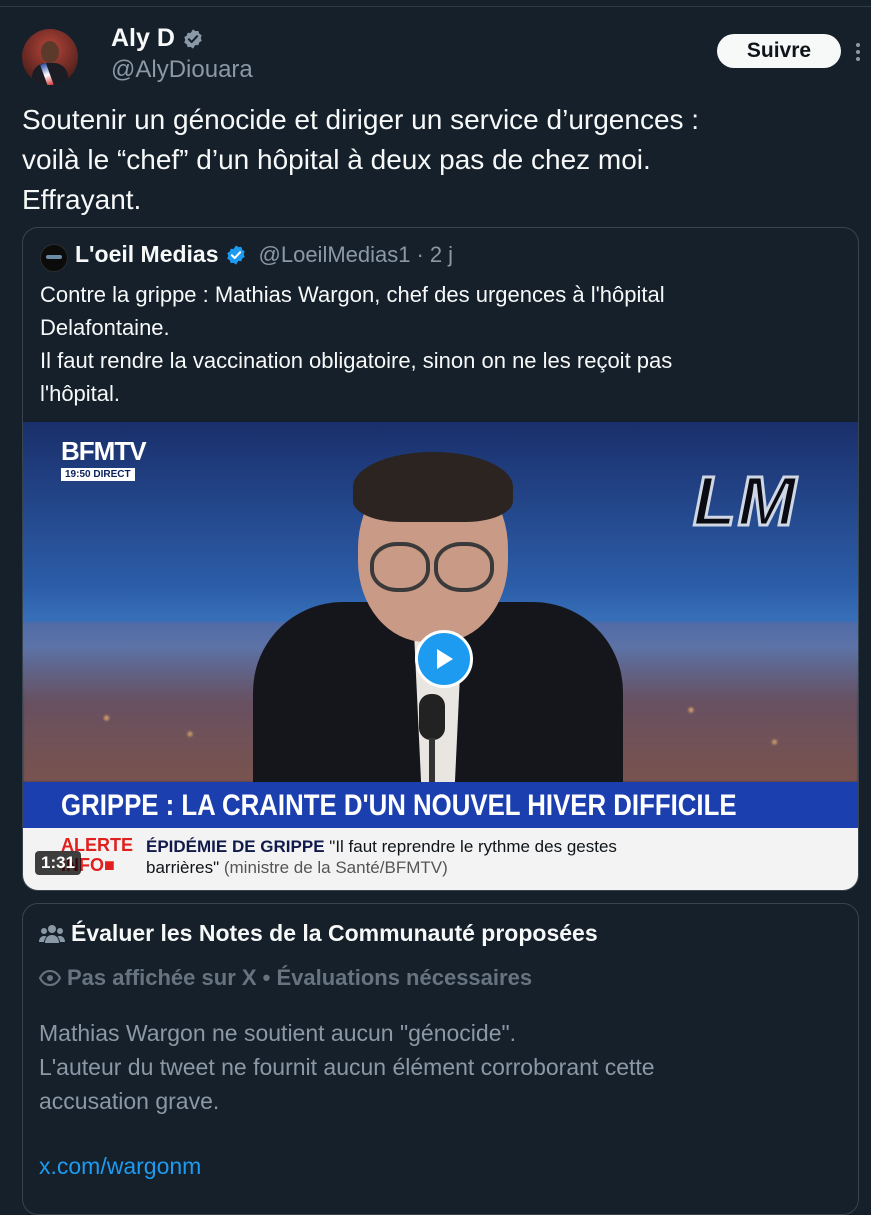 The image size is (871, 1215). Describe the element at coordinates (120, 1166) in the screenshot. I see `community-note-link: x.com/wargonm` at that location.